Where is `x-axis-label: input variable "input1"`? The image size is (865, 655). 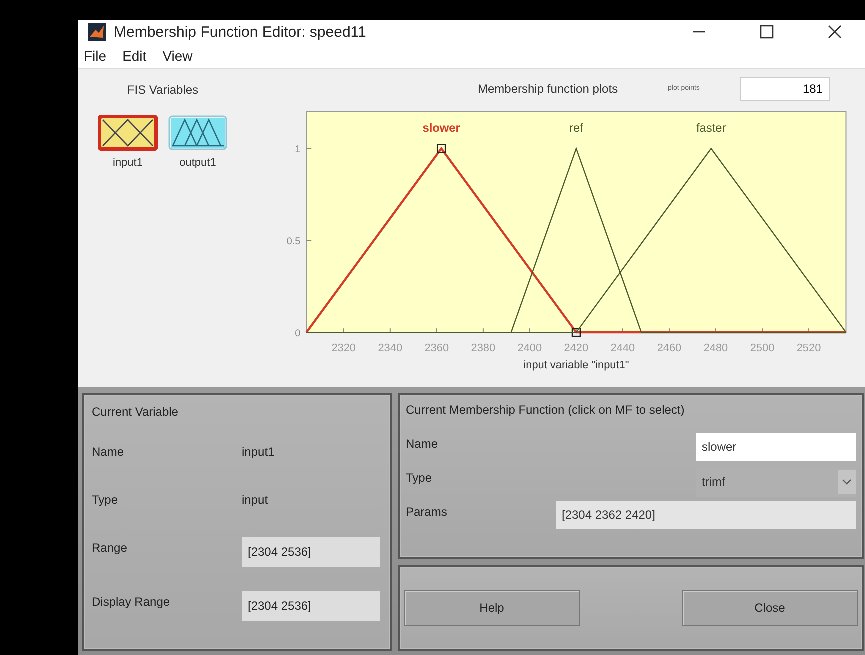 x-axis-label: input variable "input1" is located at coordinates (577, 365).